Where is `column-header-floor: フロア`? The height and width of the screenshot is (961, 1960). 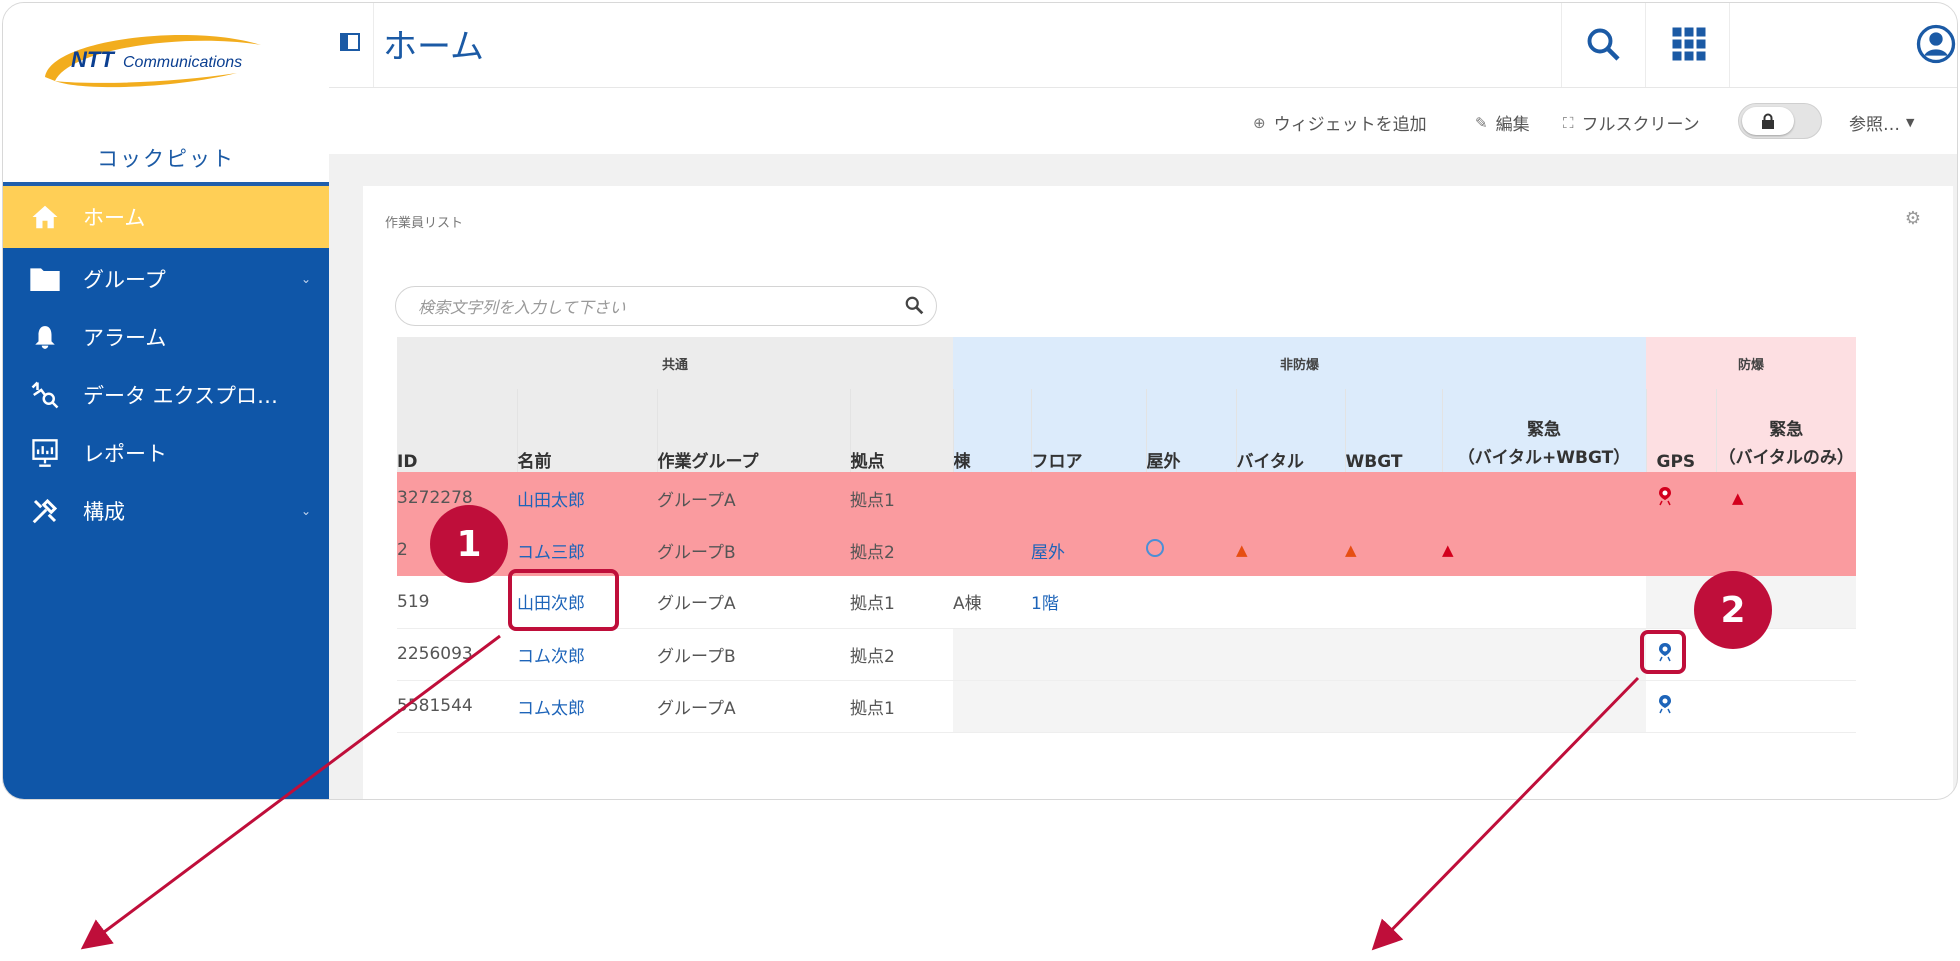
column-header-floor: フロア is located at coordinates (1088, 430).